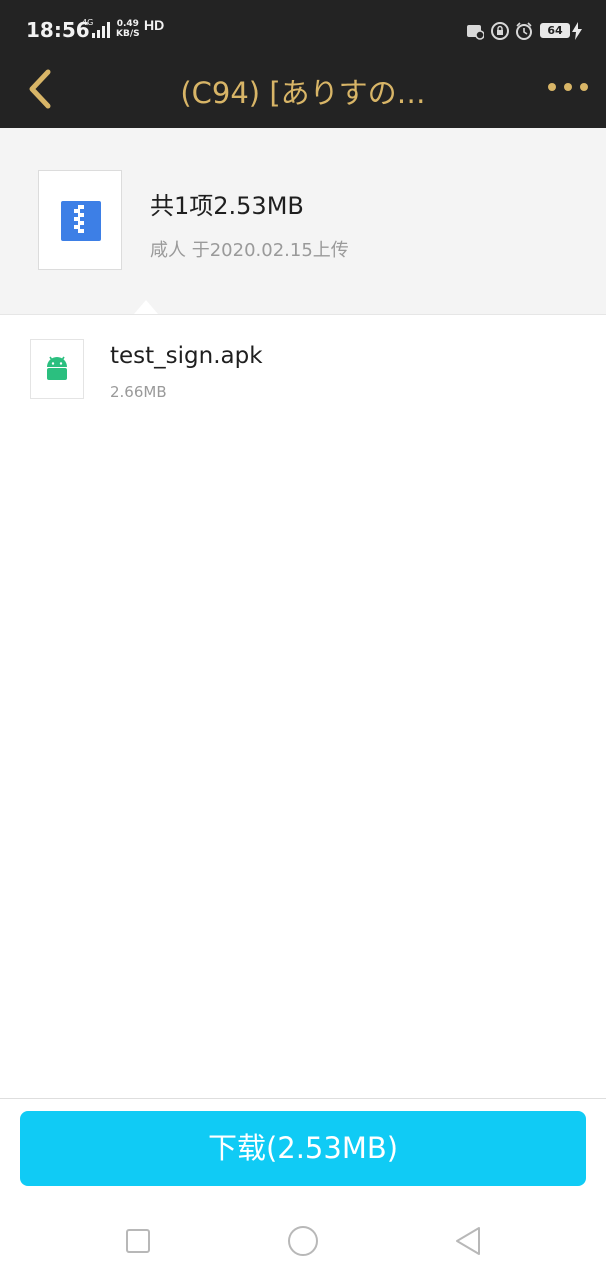  What do you see at coordinates (303, 221) in the screenshot?
I see `share-summary: 共1项2.53MB 咸人 于2020.02.15上传` at bounding box center [303, 221].